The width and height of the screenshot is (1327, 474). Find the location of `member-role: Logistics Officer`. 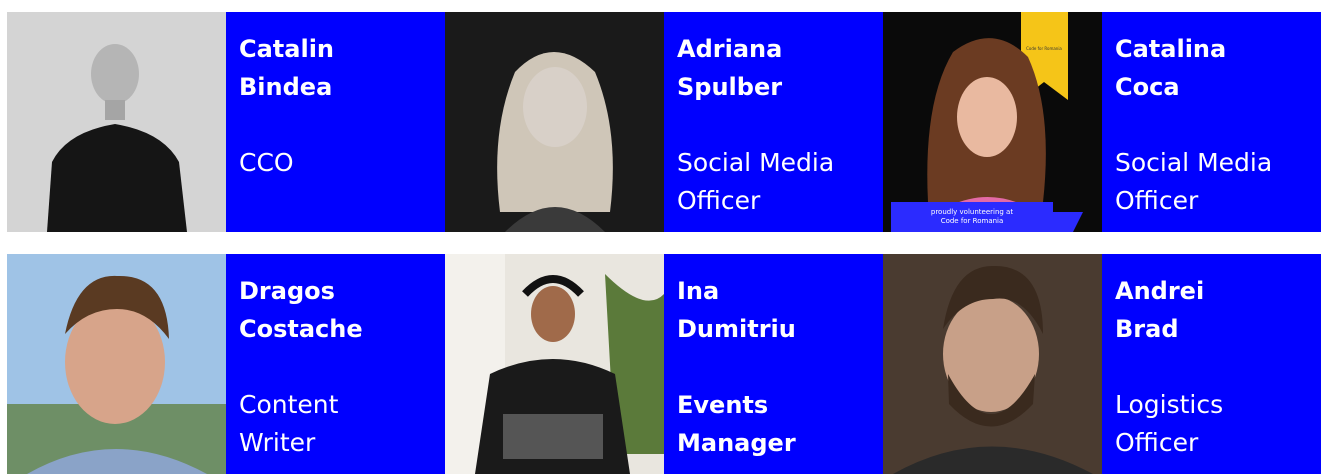

member-role: Logistics Officer is located at coordinates (1169, 423).